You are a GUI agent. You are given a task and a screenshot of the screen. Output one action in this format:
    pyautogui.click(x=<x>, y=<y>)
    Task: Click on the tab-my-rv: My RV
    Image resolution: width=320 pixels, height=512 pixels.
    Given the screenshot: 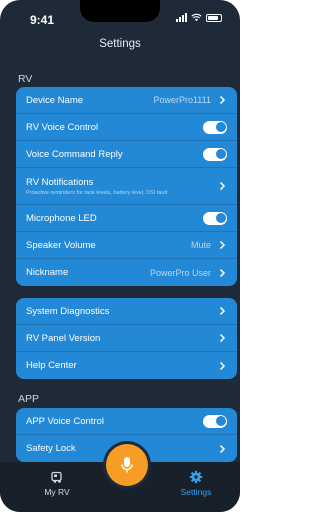 What is the action you would take?
    pyautogui.click(x=57, y=483)
    